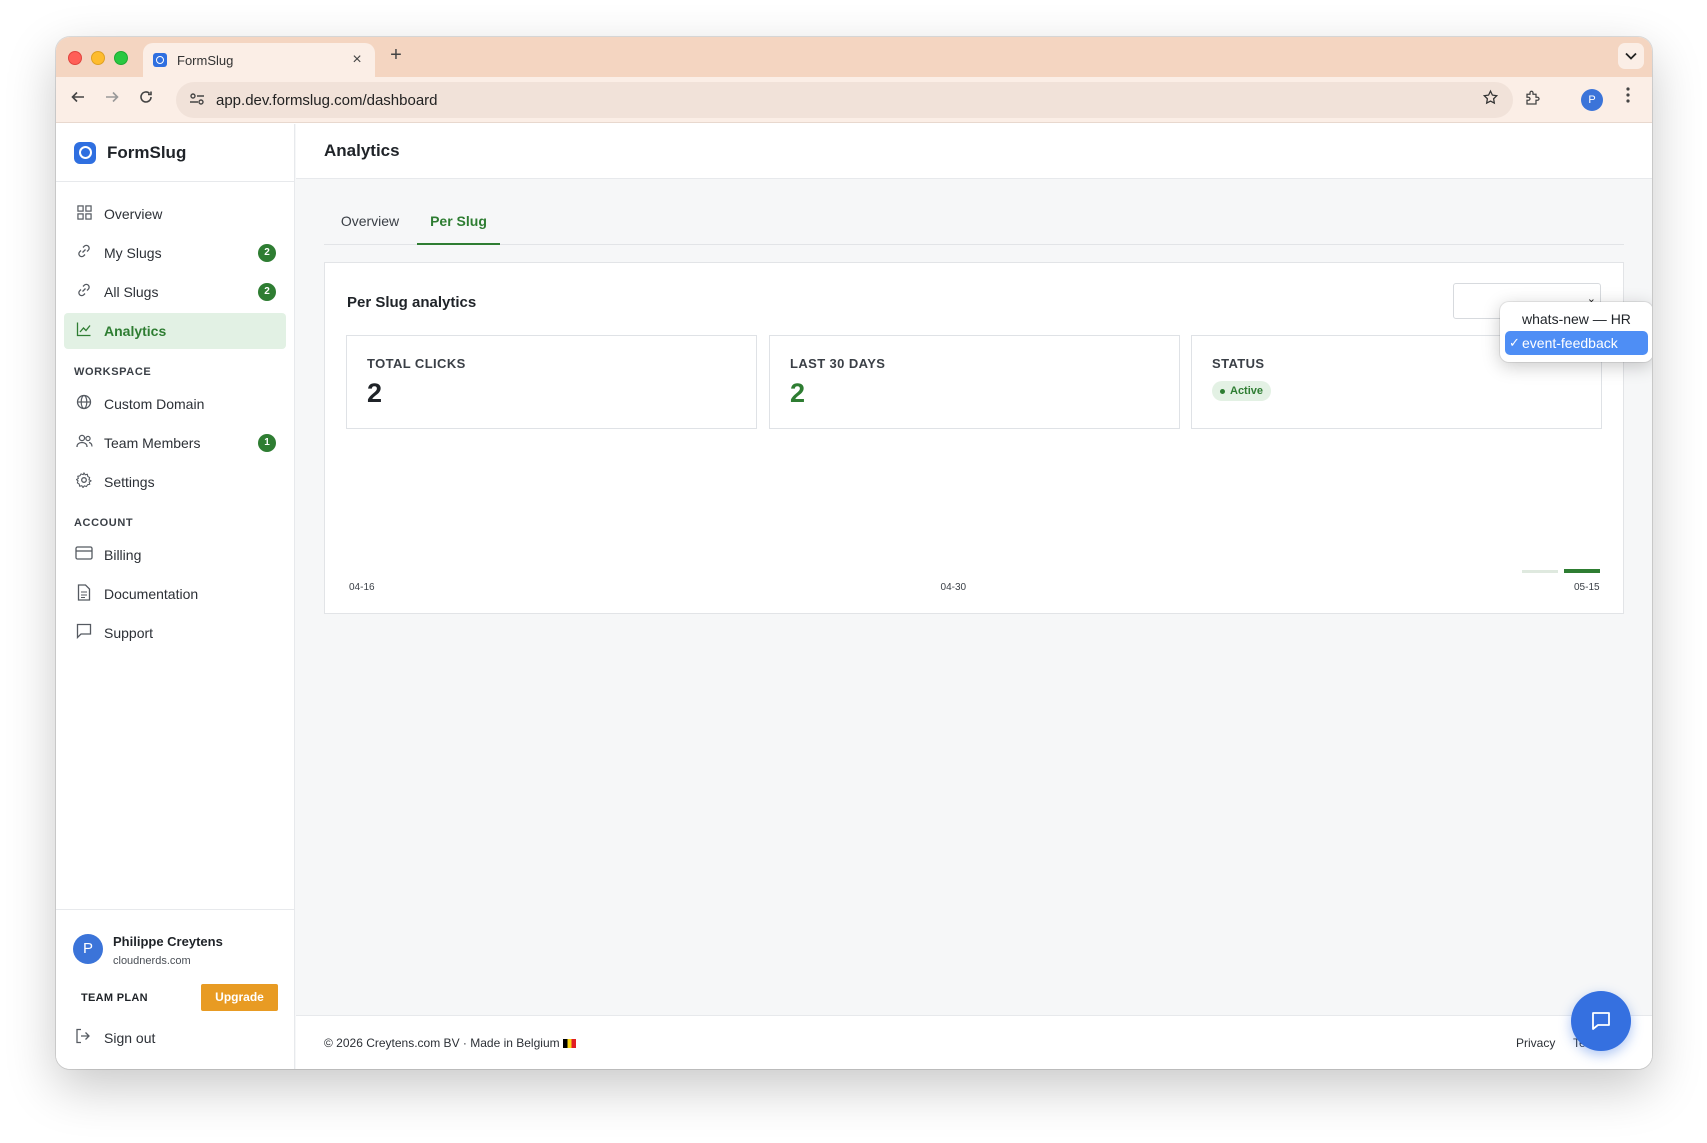  What do you see at coordinates (84, 443) in the screenshot?
I see `users-icon` at bounding box center [84, 443].